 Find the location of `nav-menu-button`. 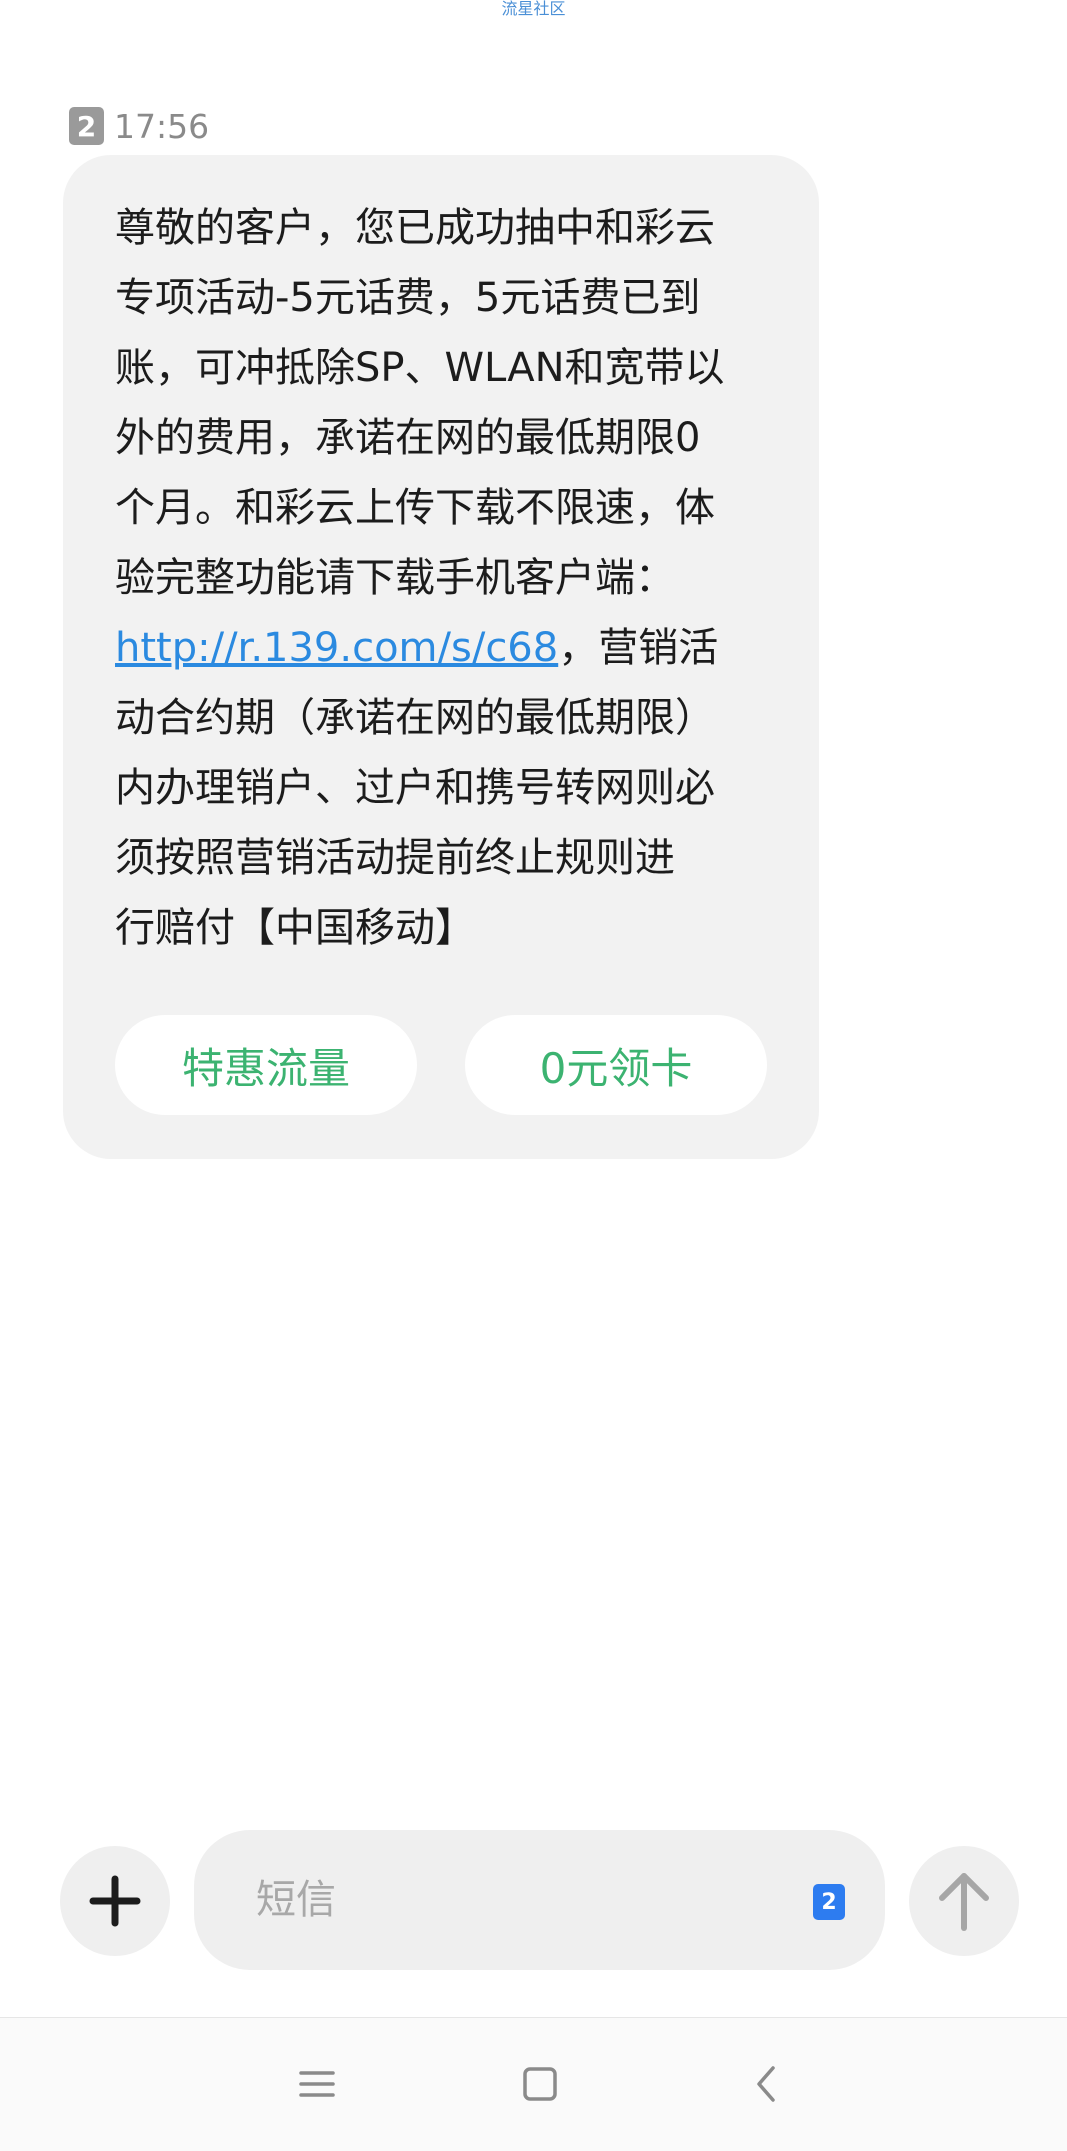

nav-menu-button is located at coordinates (317, 2084).